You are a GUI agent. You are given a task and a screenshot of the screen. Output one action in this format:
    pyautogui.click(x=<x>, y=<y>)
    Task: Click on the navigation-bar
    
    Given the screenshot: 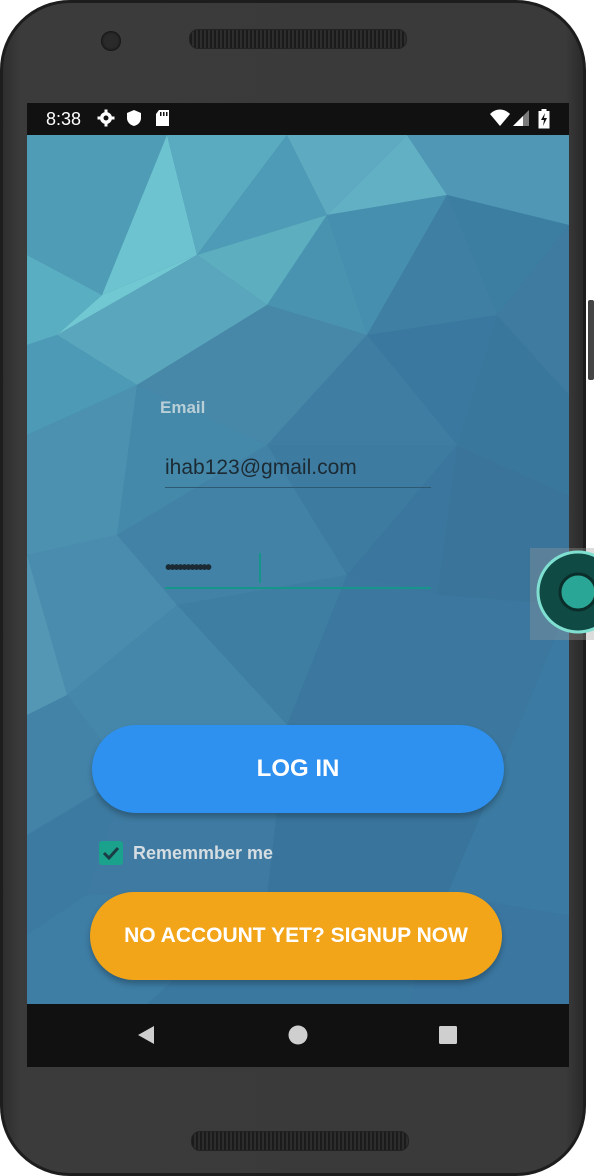 What is the action you would take?
    pyautogui.click(x=298, y=1035)
    